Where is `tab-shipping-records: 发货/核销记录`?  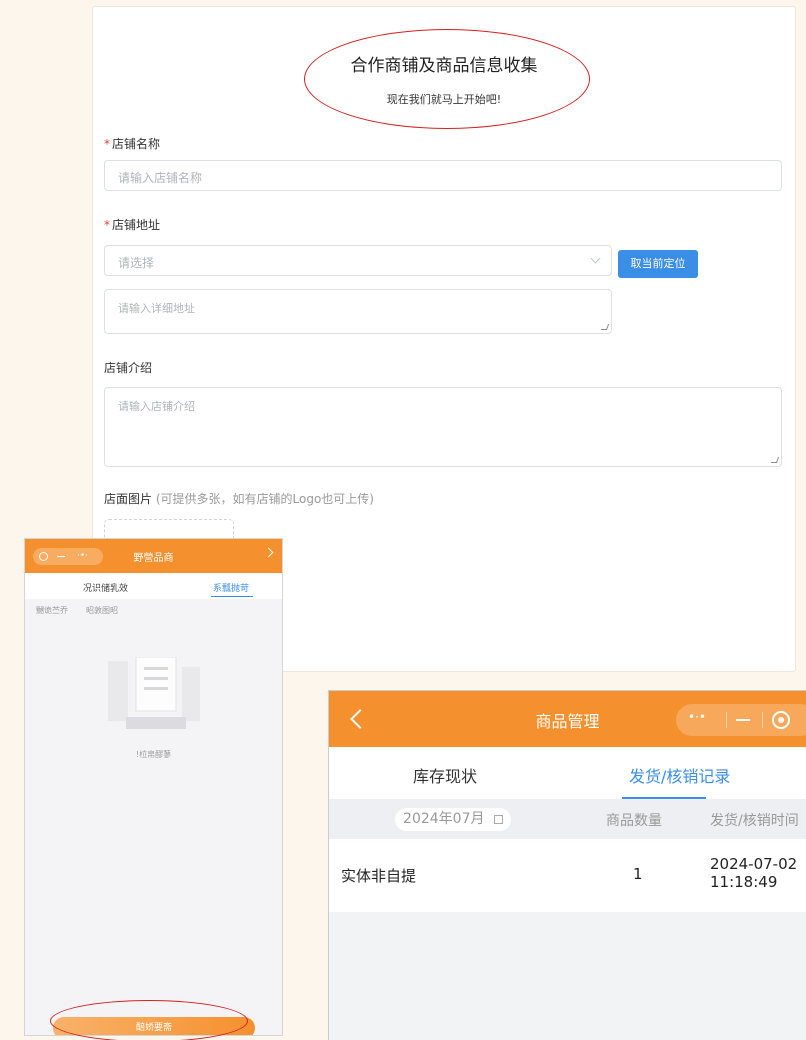 tab-shipping-records: 发货/核销记录 is located at coordinates (679, 775).